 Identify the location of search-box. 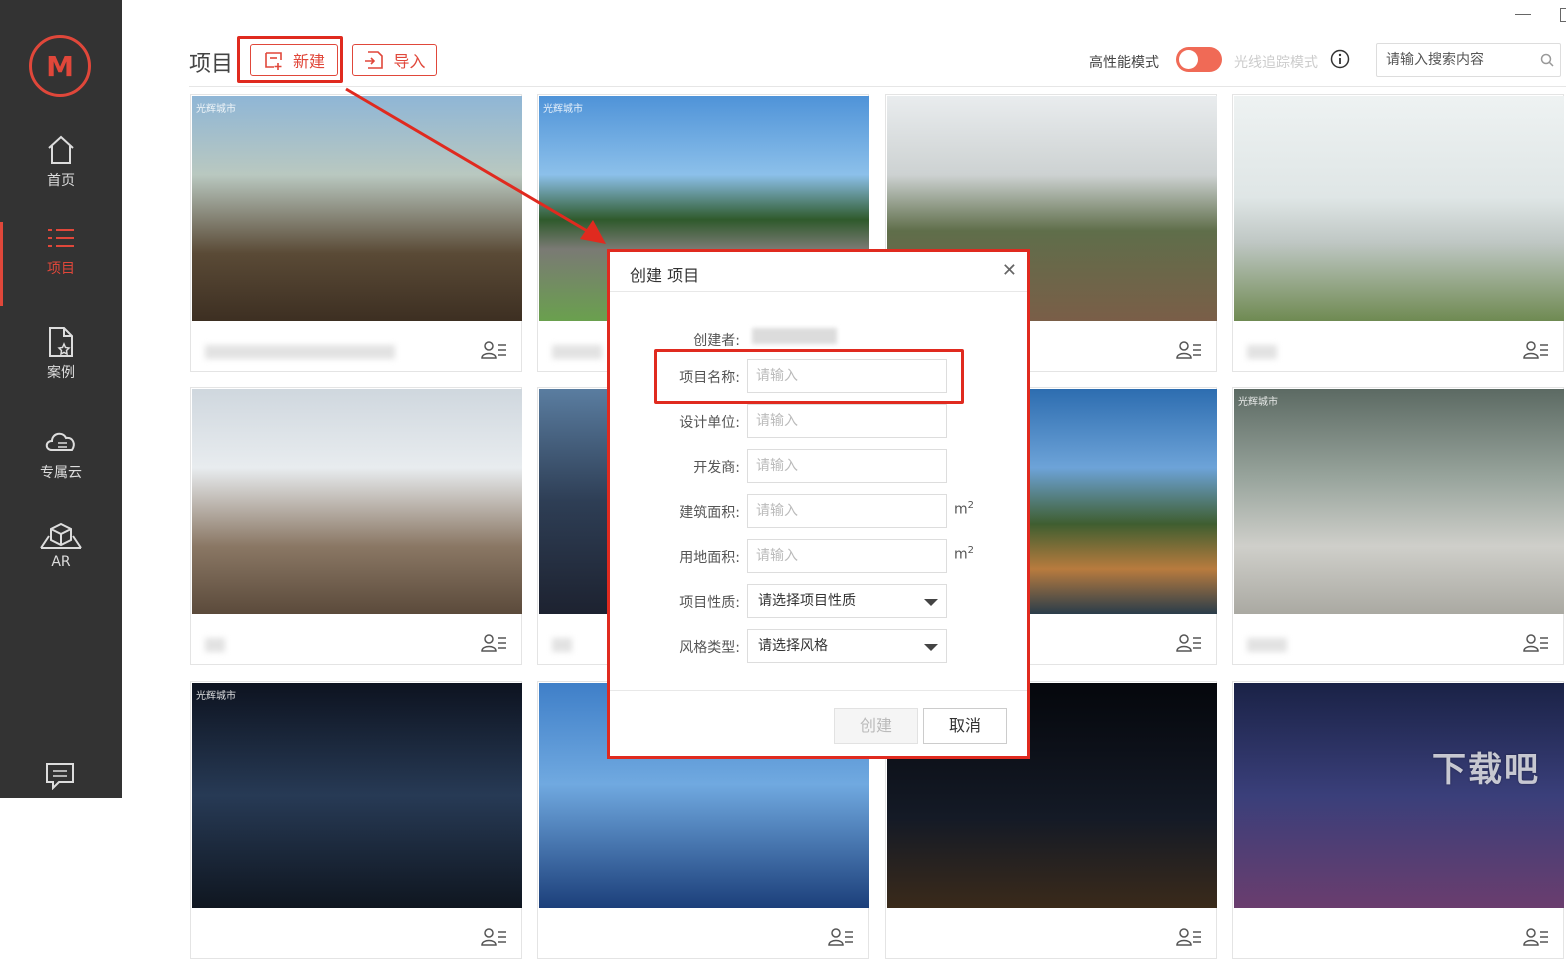
(1468, 60).